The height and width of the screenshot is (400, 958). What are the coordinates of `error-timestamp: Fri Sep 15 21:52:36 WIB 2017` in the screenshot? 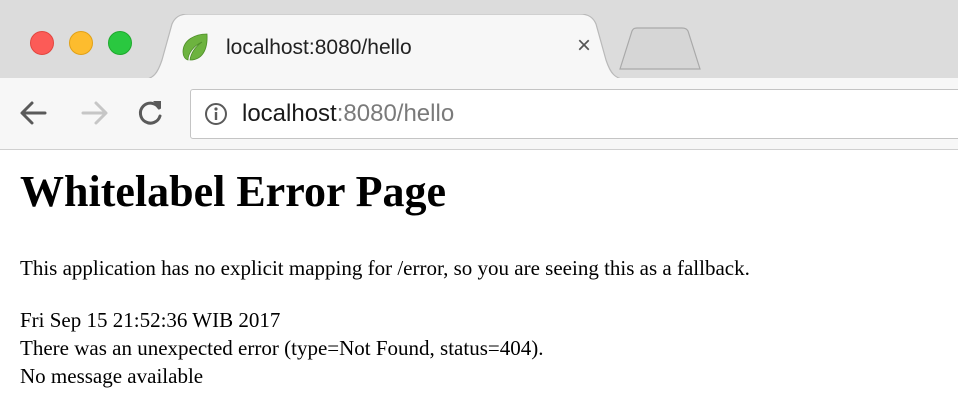 It's located at (150, 320).